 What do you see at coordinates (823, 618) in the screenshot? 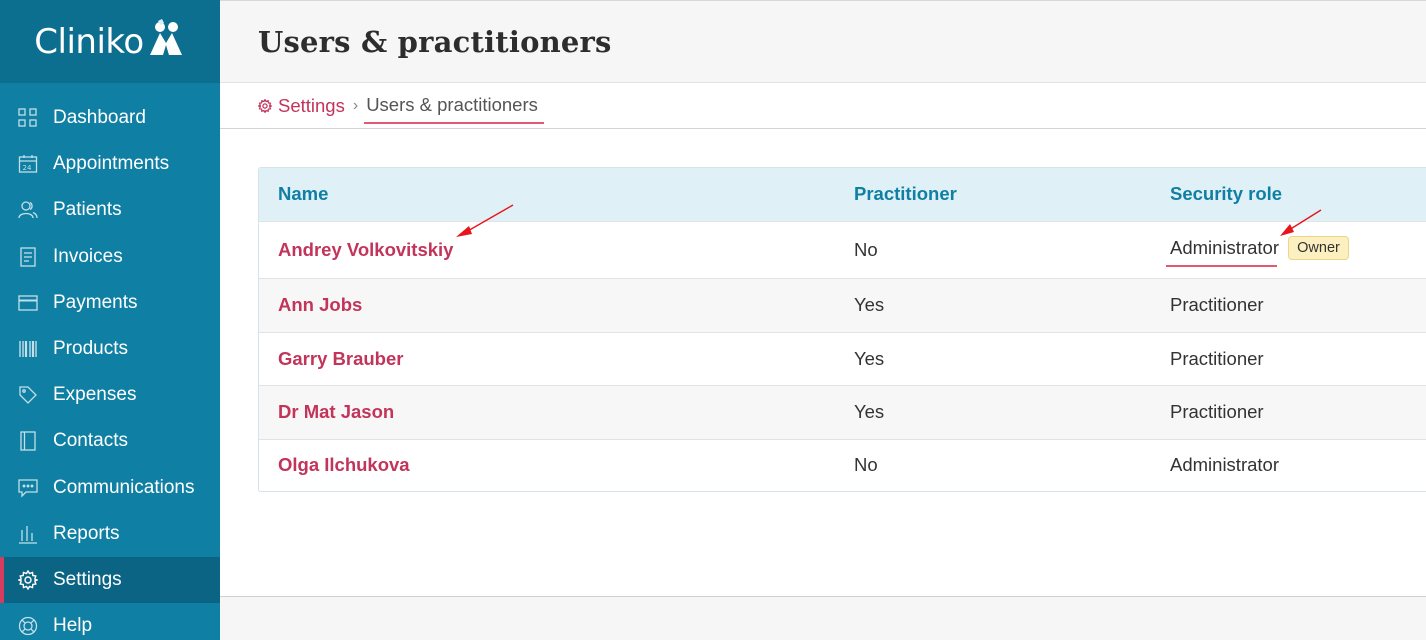
I see `footer-section` at bounding box center [823, 618].